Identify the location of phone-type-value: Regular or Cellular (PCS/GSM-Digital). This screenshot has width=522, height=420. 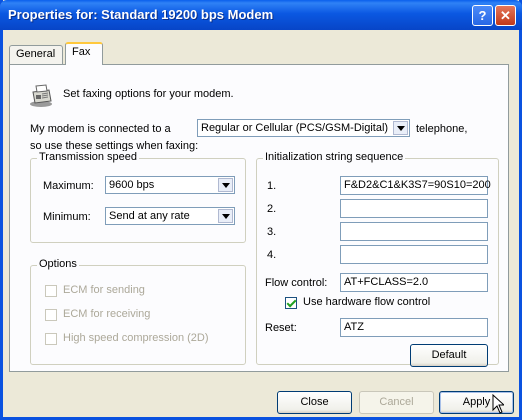
(295, 128).